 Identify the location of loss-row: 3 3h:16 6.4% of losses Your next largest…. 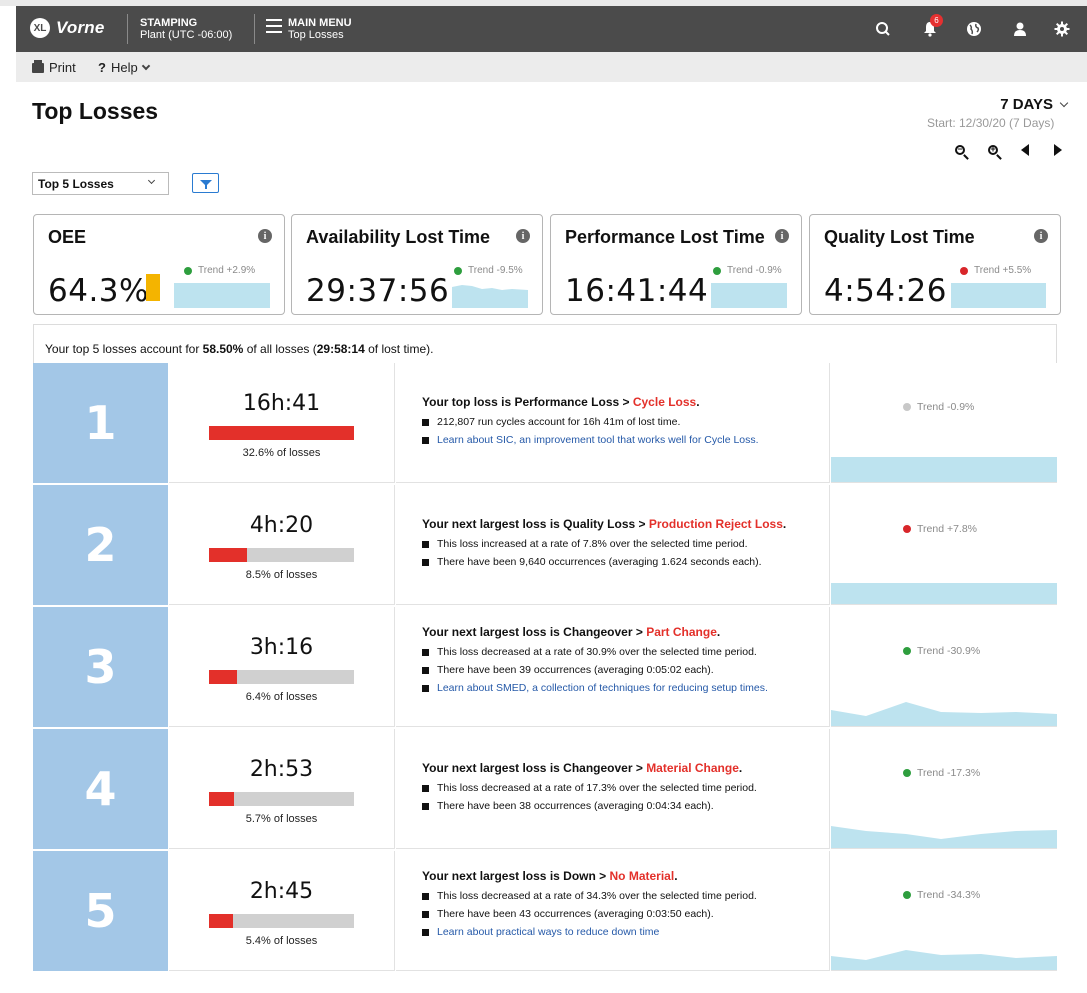
(545, 667).